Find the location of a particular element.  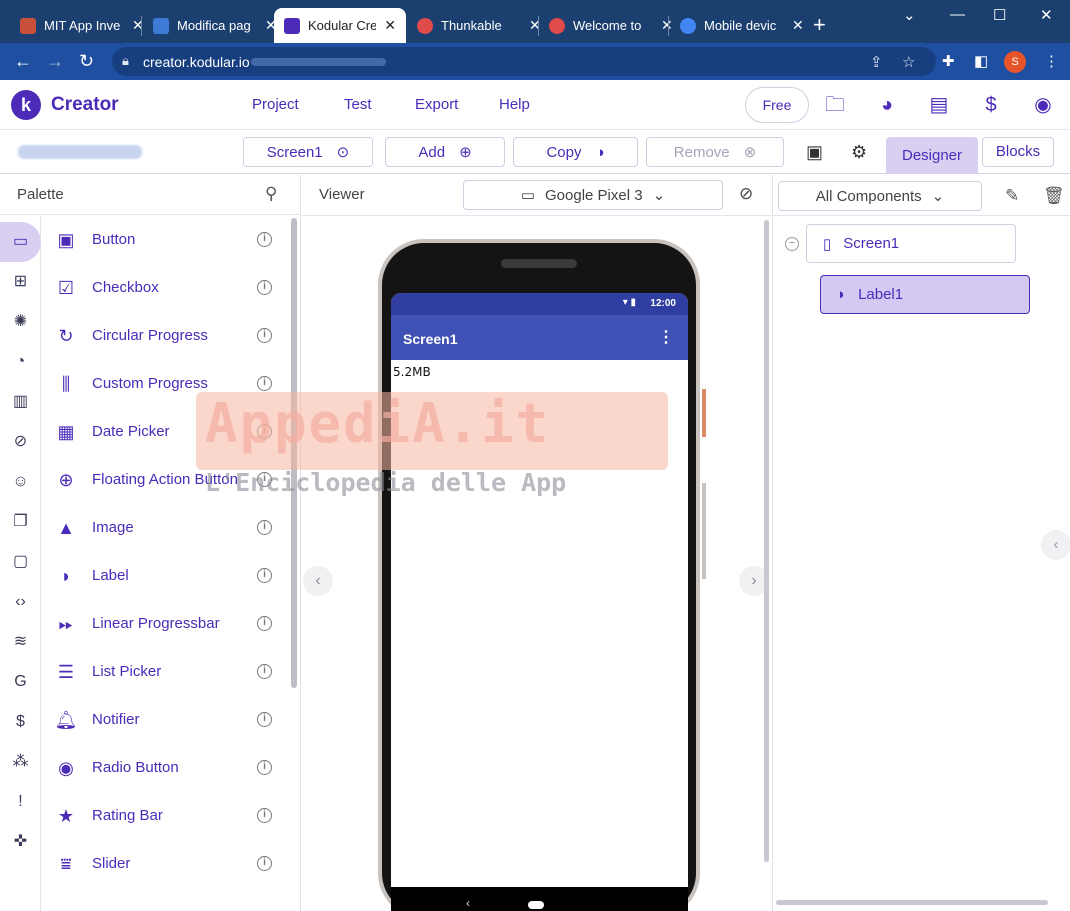

label1-component: 5.2MB is located at coordinates (412, 372).